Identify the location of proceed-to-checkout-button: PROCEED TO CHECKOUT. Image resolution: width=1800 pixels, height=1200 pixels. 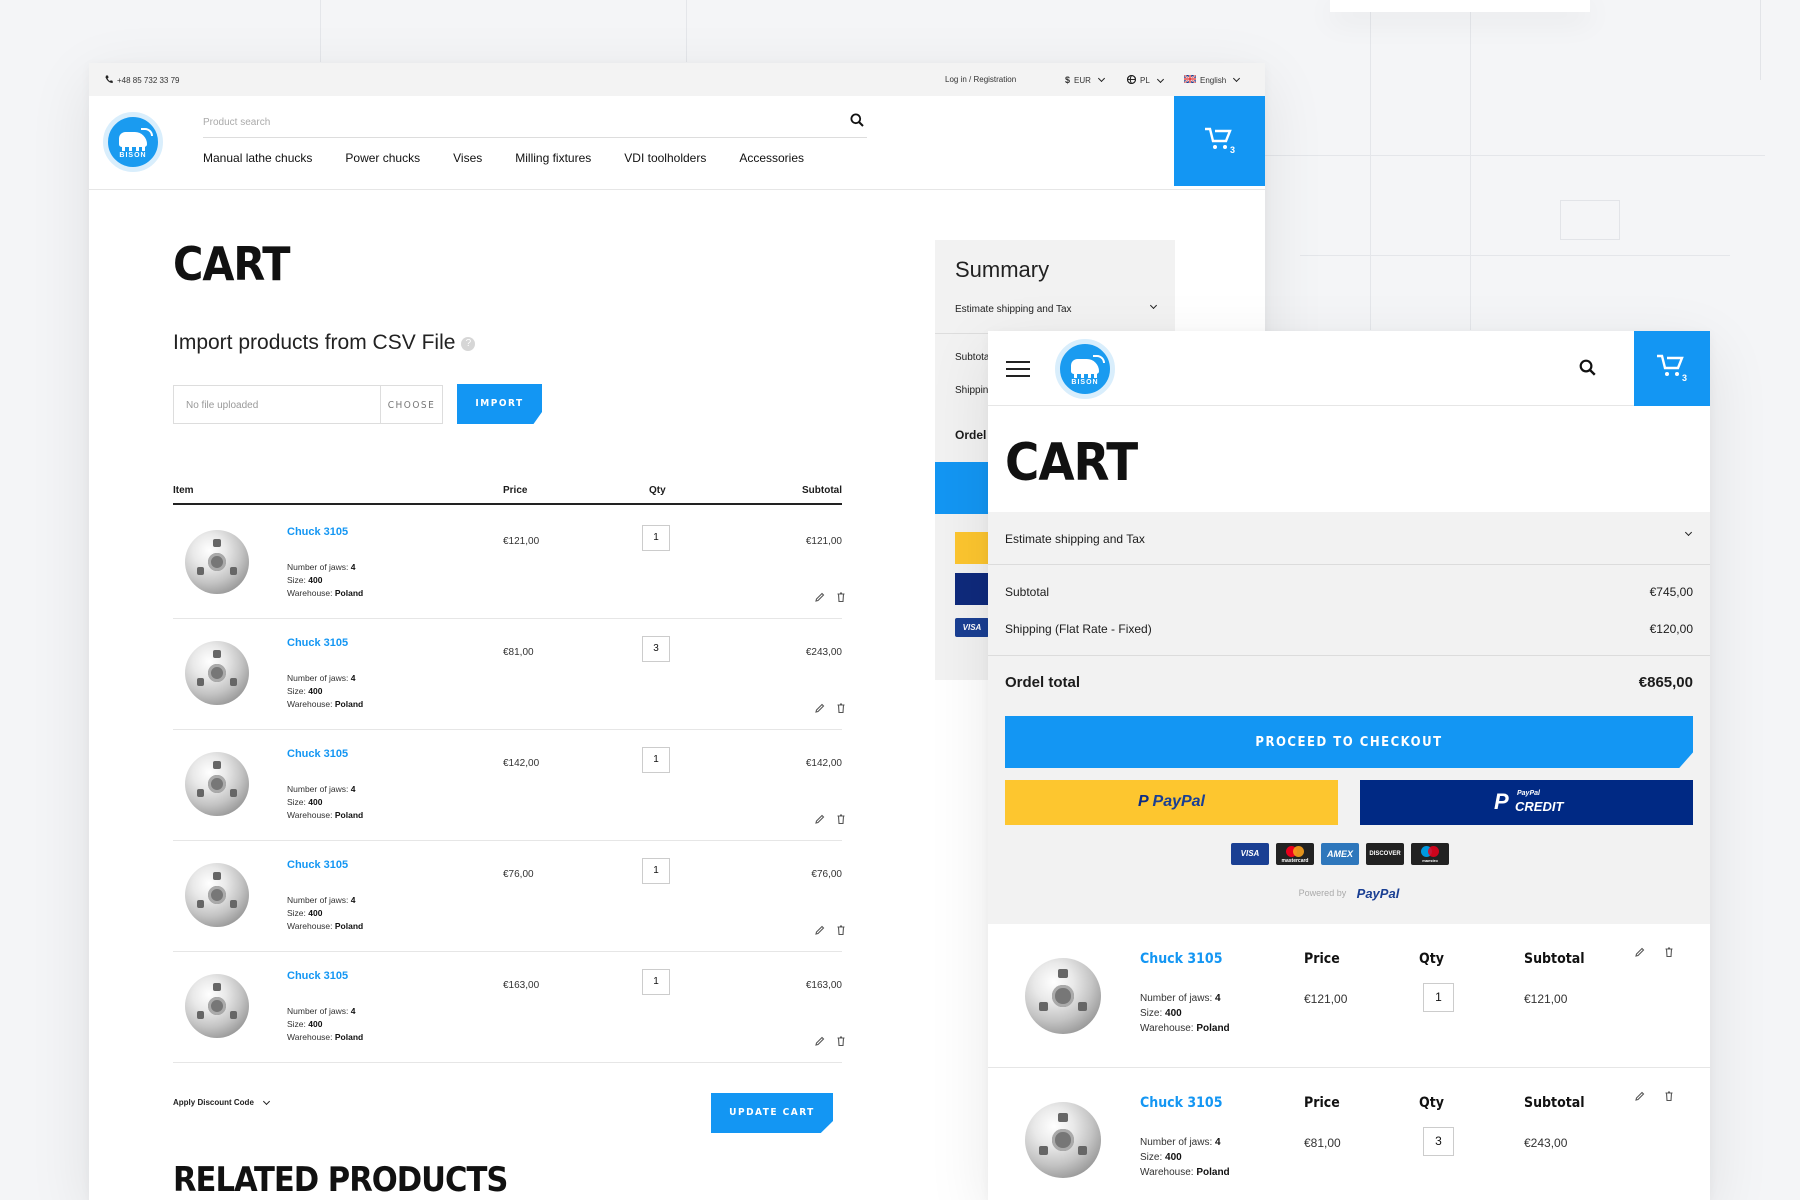
(1349, 742).